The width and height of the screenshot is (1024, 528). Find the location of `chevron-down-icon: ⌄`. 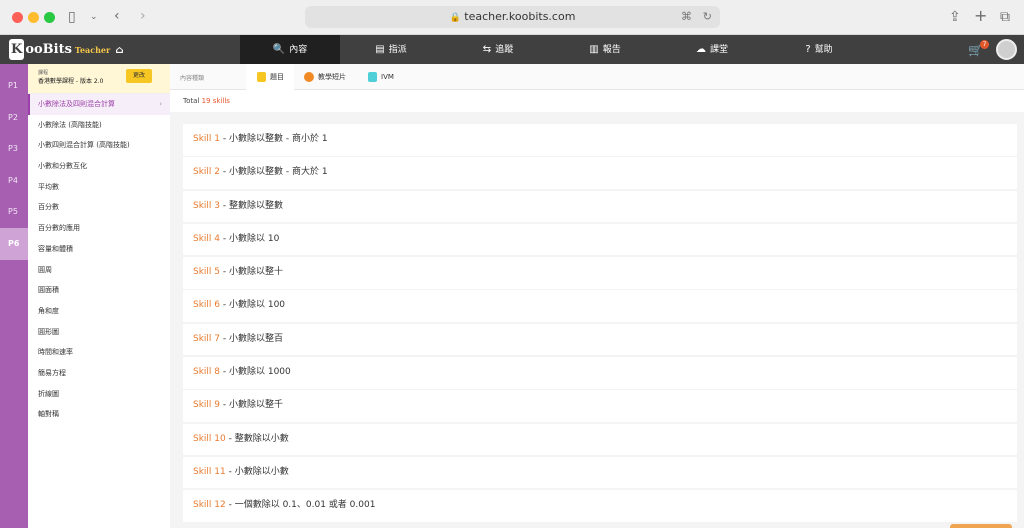

chevron-down-icon: ⌄ is located at coordinates (94, 17).